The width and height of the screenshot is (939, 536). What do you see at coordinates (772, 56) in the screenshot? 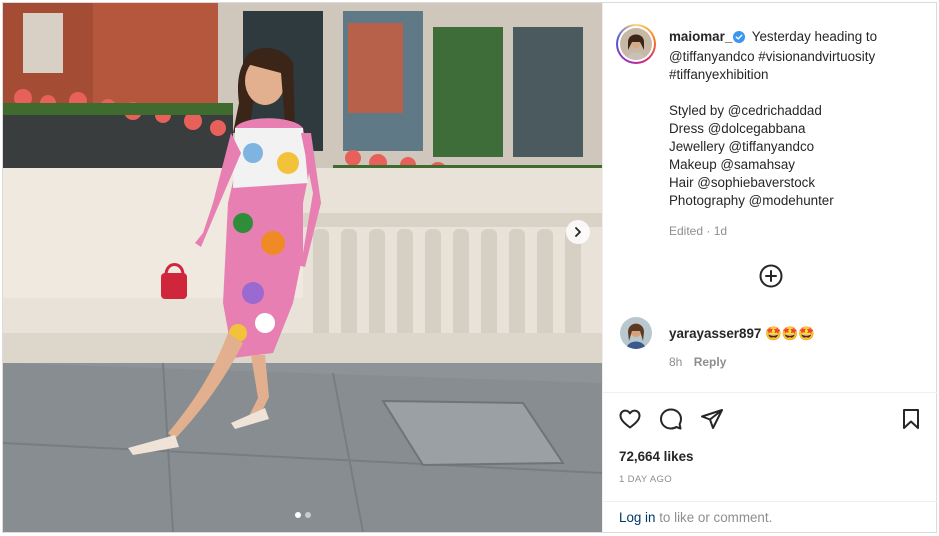
I see `caption-text-line: @tiffanyandco #visionandvirtuosity` at bounding box center [772, 56].